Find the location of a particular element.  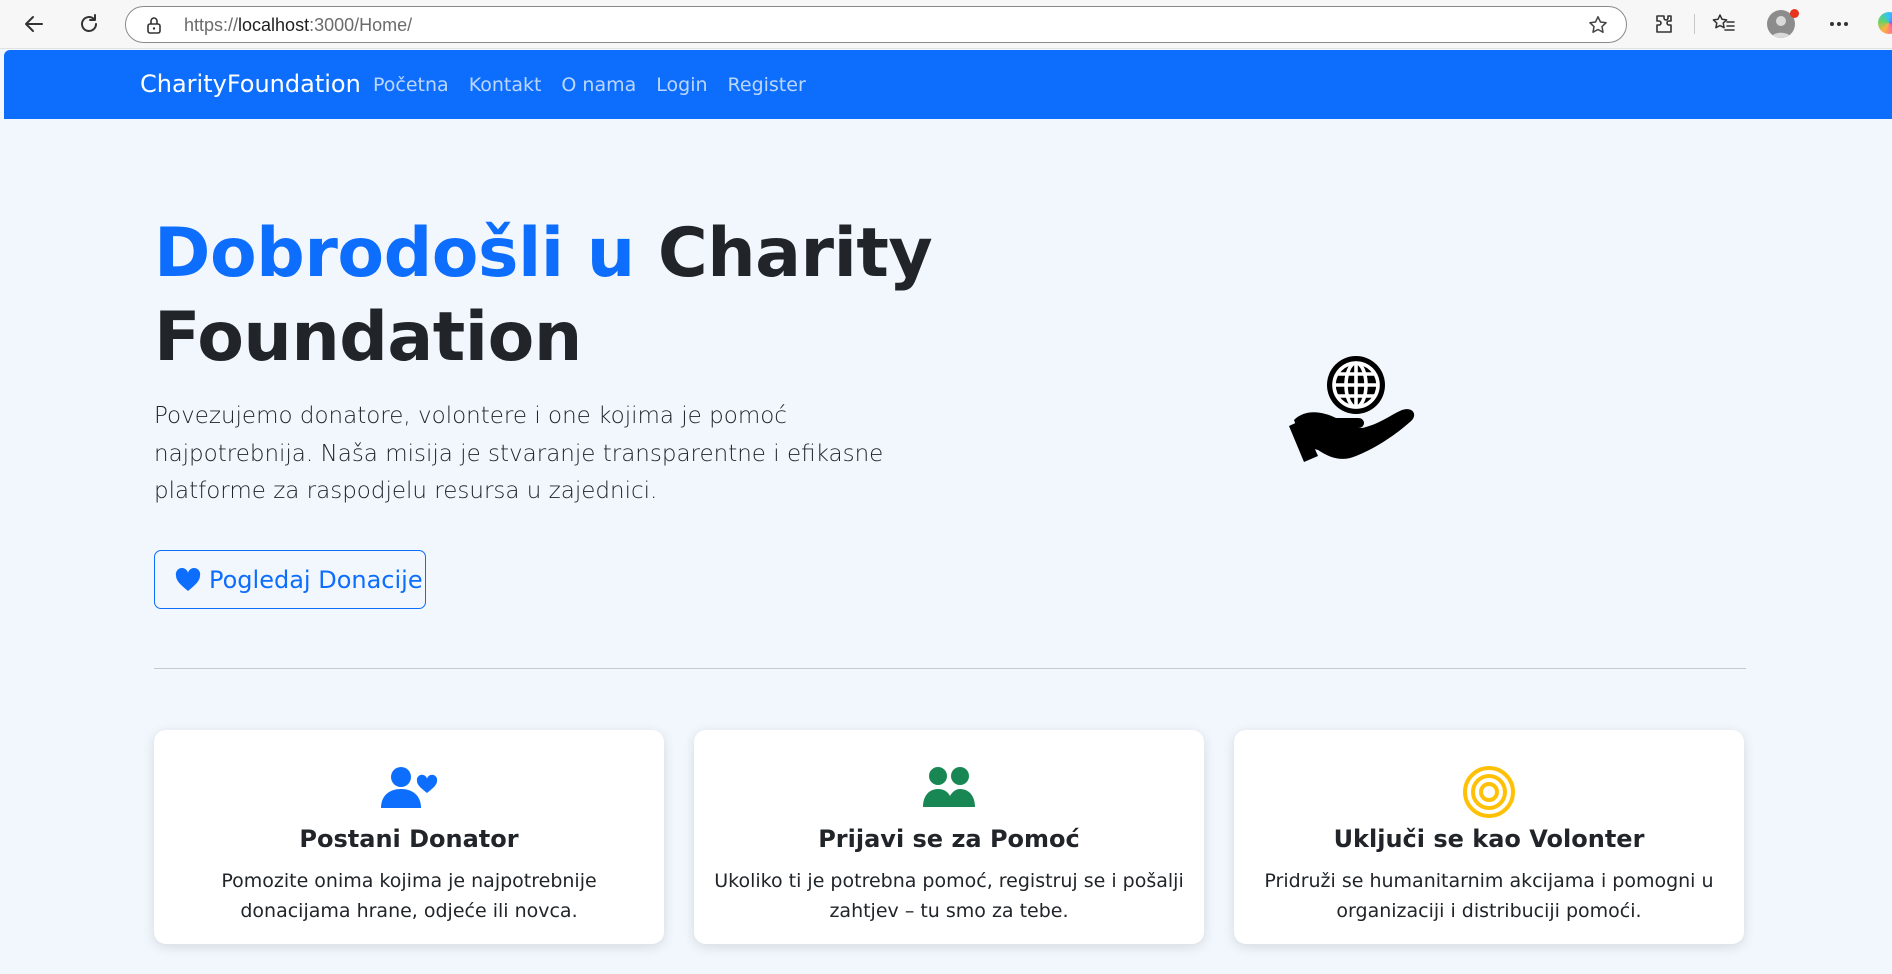

url-text: https://localhost:3000/Home/ is located at coordinates (298, 25).